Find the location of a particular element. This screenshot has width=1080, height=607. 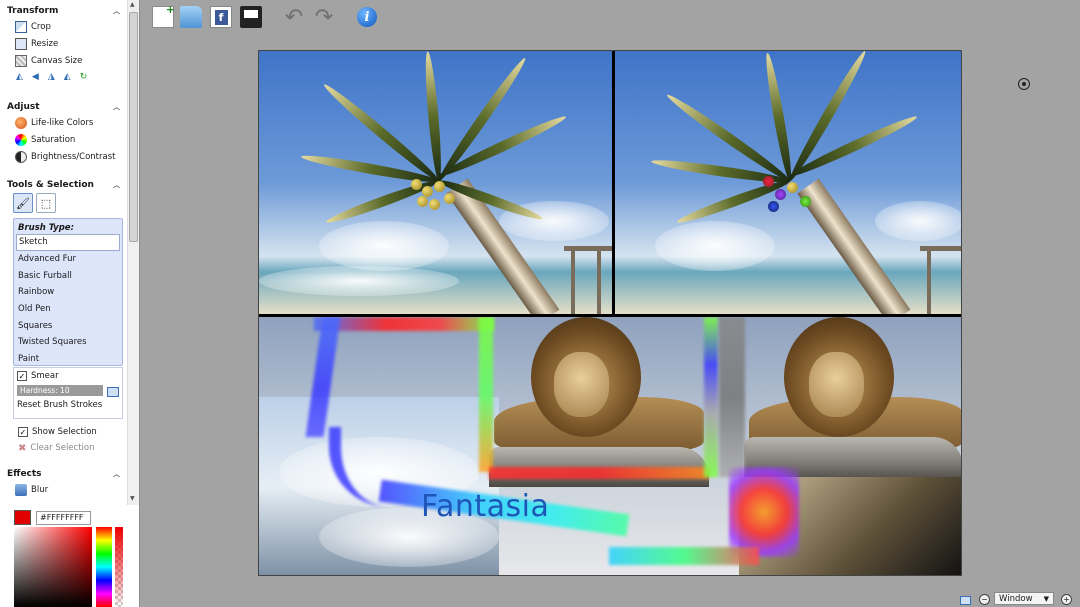

canvas-size-icon is located at coordinates (21, 60).